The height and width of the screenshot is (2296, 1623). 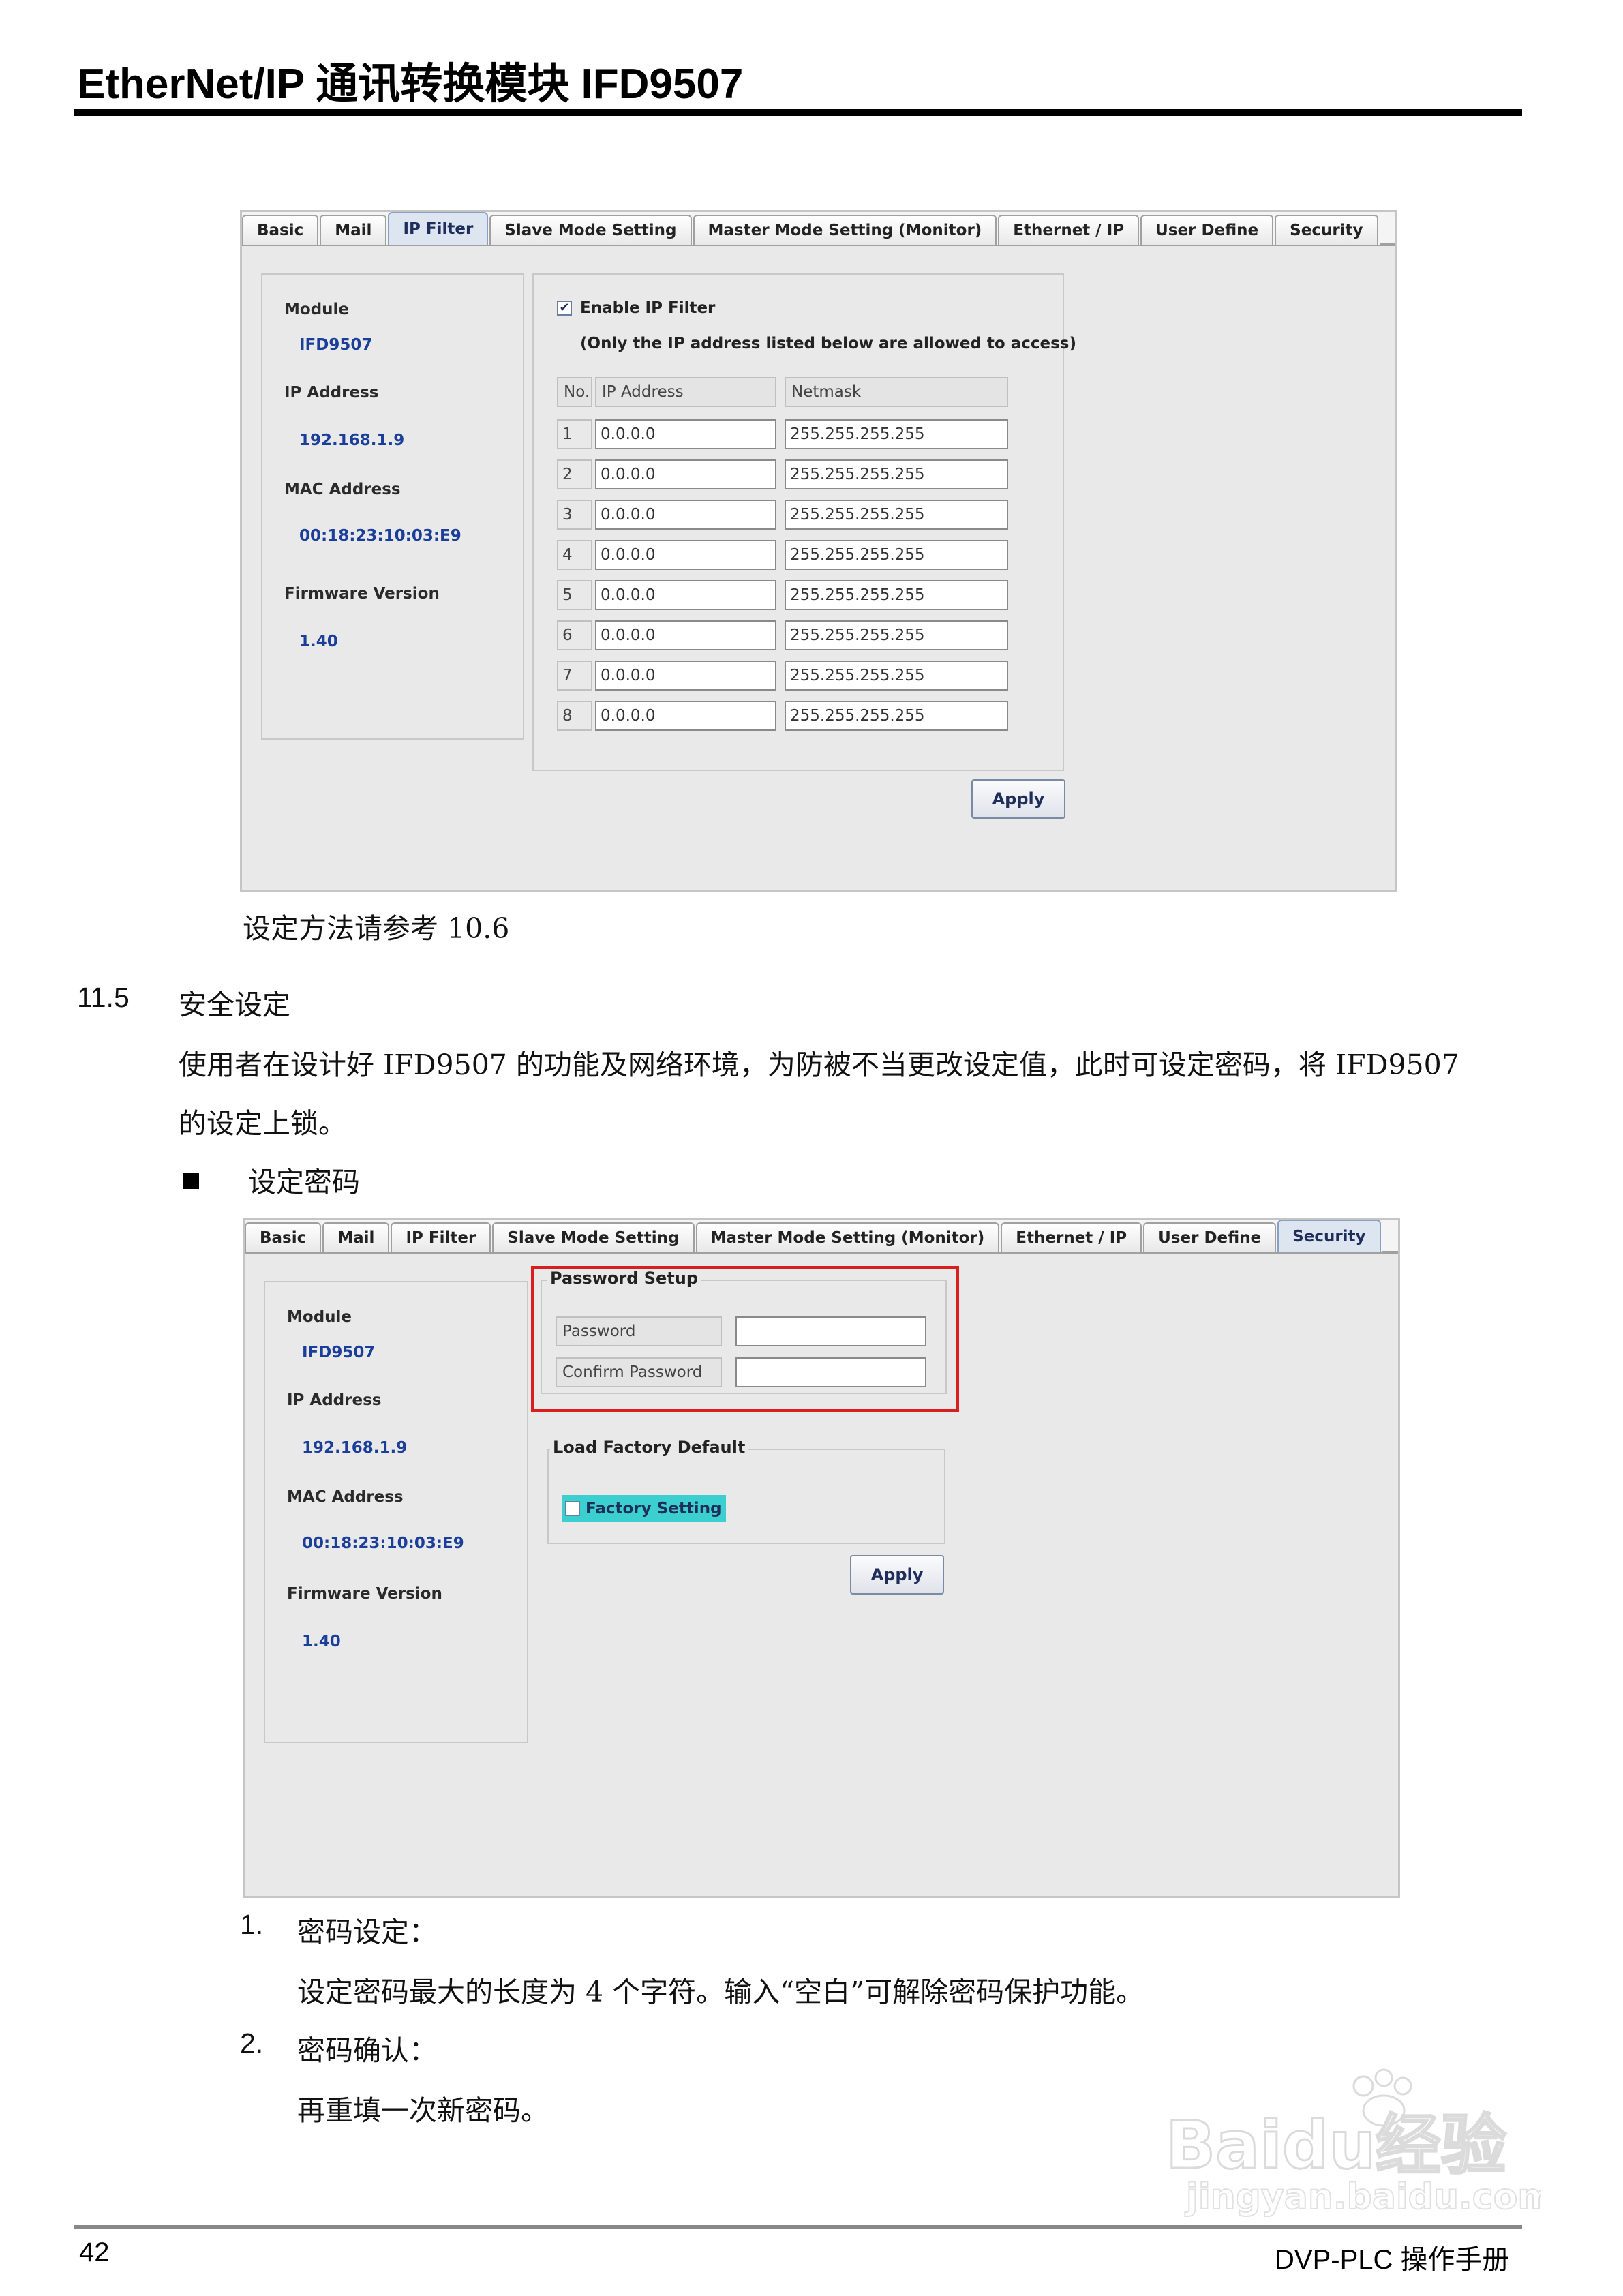 What do you see at coordinates (574, 635) in the screenshot?
I see `row-number: 6` at bounding box center [574, 635].